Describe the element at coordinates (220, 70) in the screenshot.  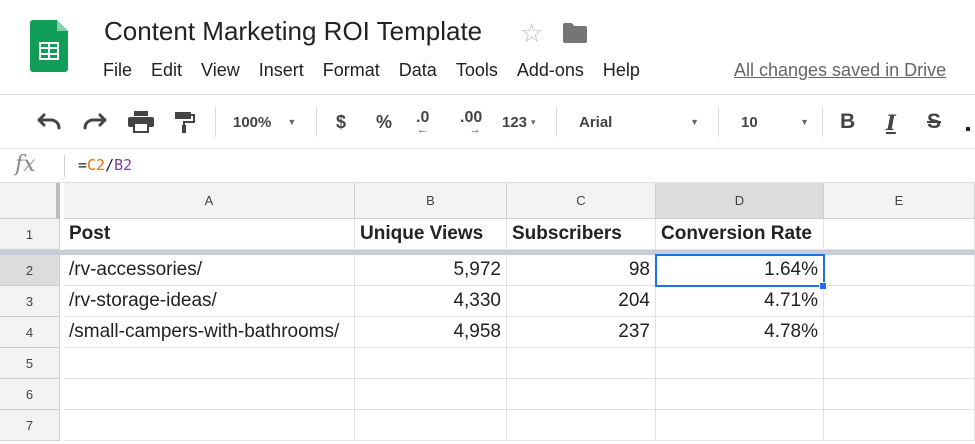
I see `menu-view: View` at that location.